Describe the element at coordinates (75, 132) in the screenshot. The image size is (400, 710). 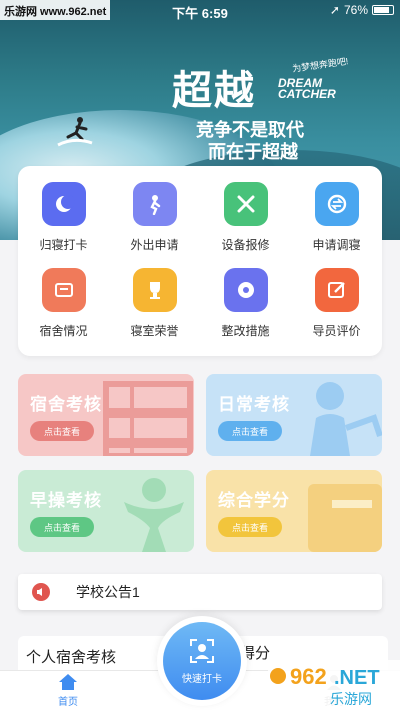
I see `surfer-icon` at that location.